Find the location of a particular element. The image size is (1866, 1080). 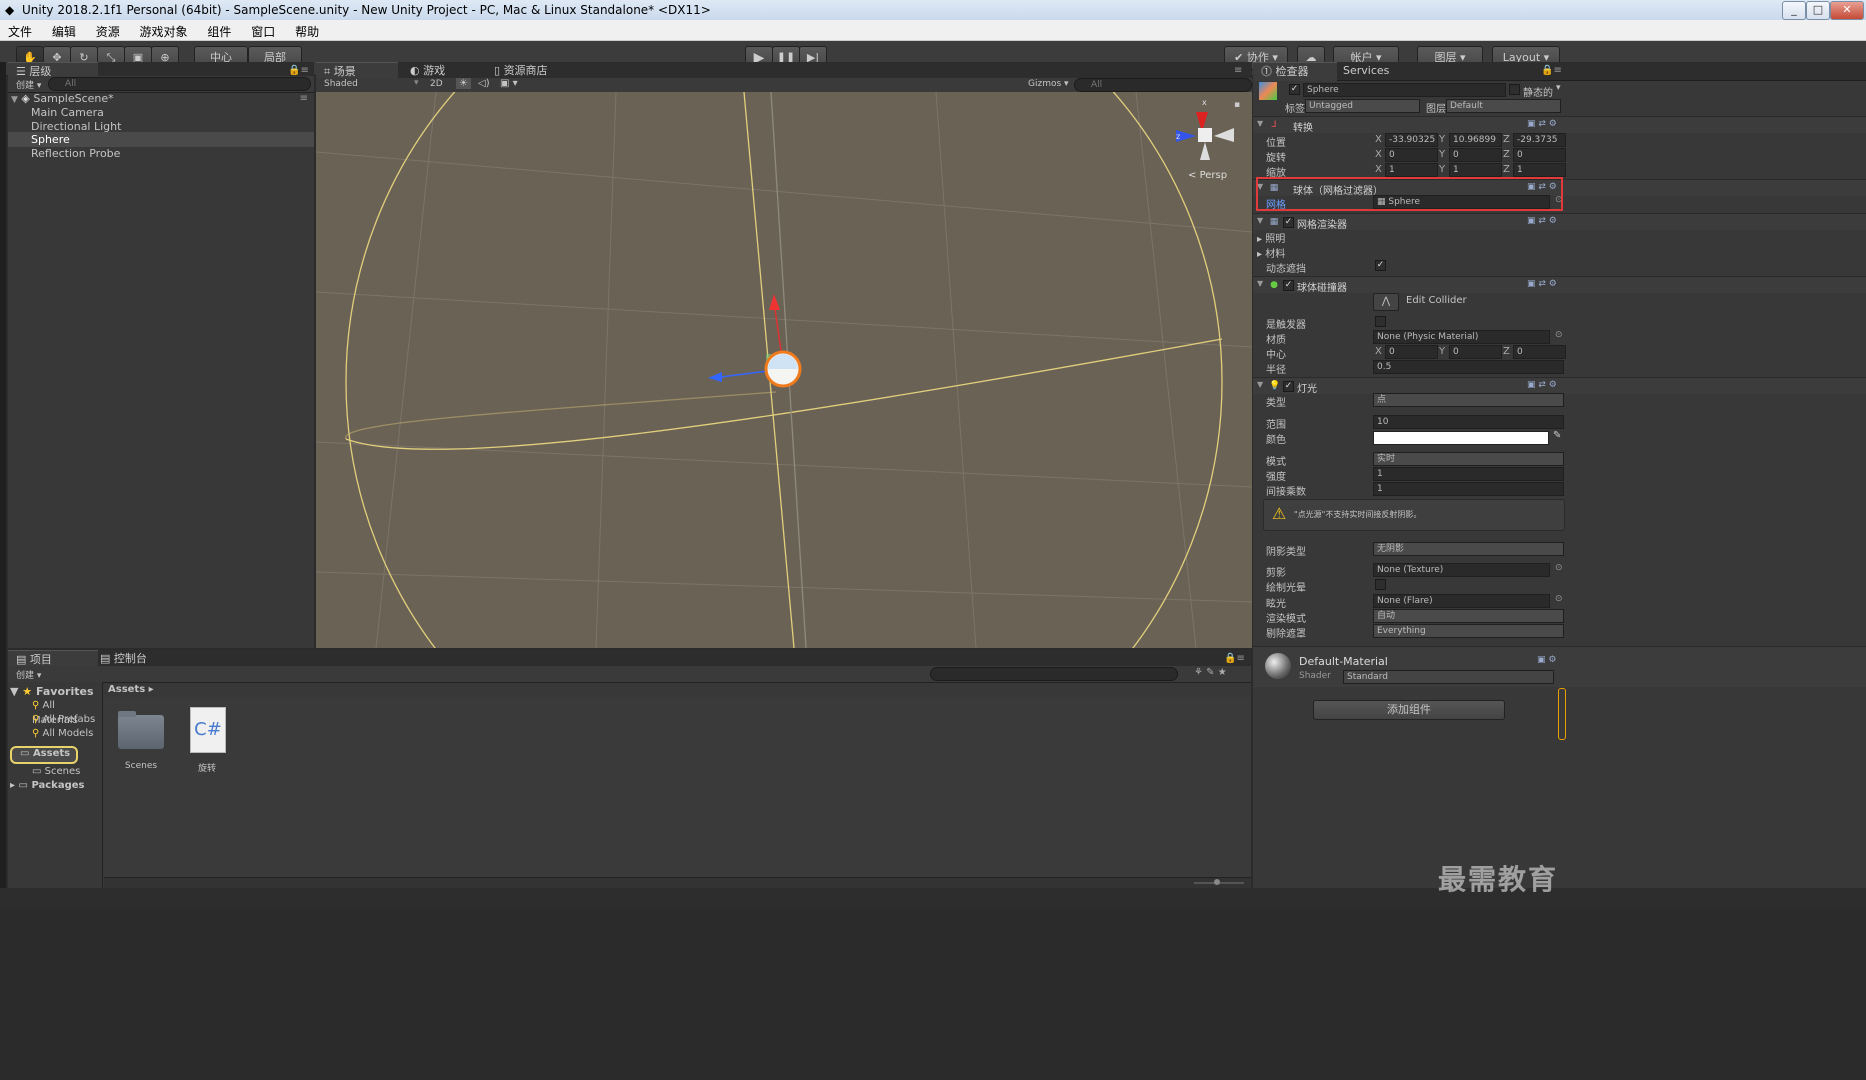

range-field: 10 is located at coordinates (1468, 422).